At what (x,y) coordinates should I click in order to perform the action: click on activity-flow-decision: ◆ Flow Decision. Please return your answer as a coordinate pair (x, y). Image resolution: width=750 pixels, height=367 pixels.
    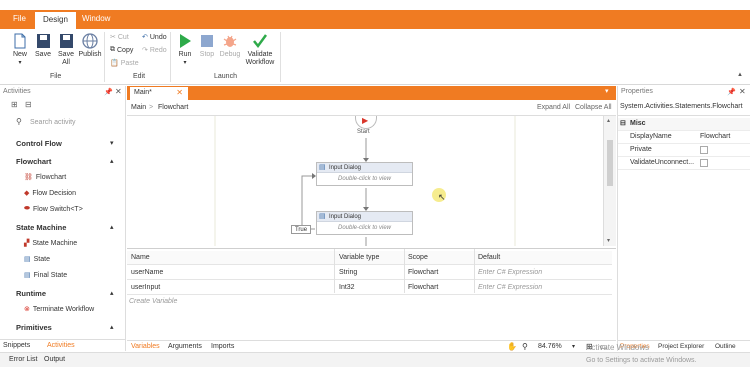
    Looking at the image, I should click on (50, 193).